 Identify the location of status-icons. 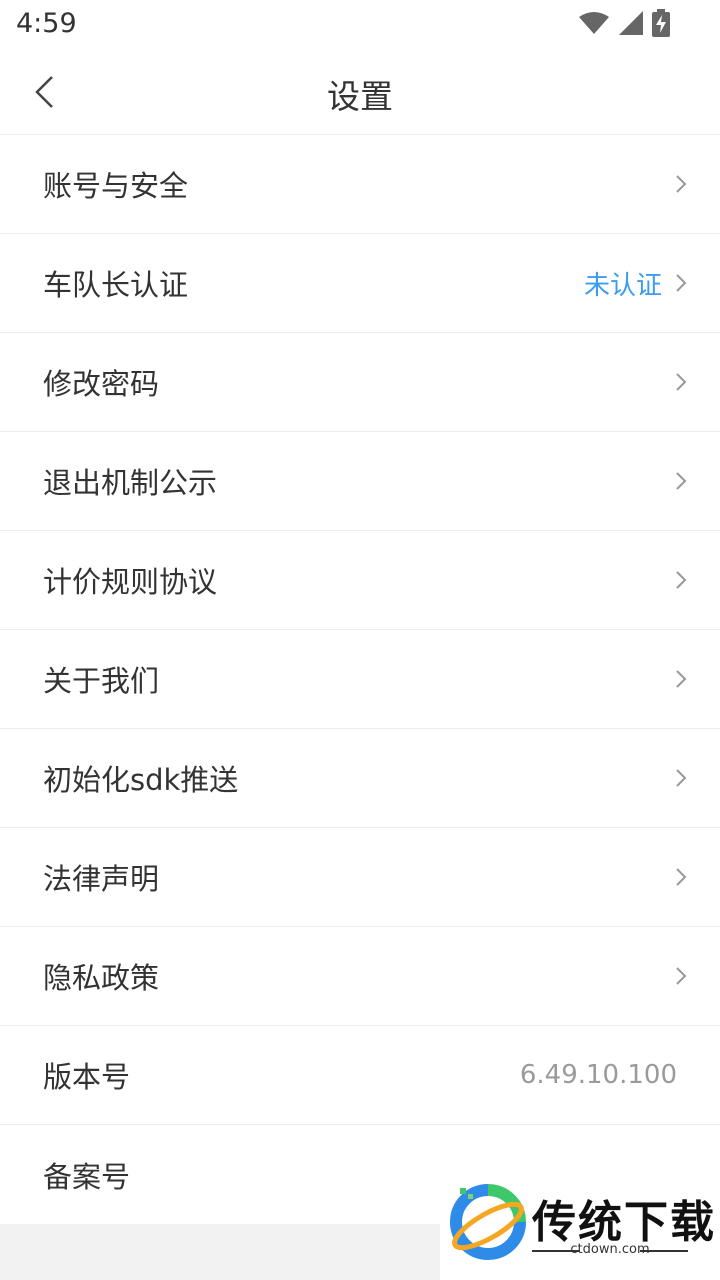
(624, 23).